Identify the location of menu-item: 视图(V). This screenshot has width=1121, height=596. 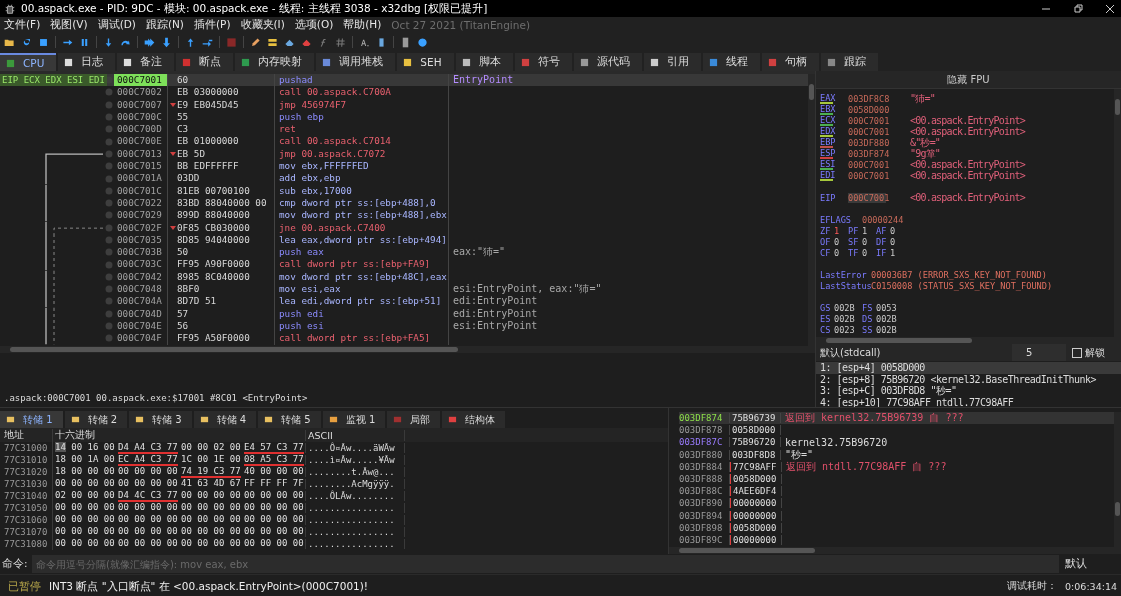
(69, 25).